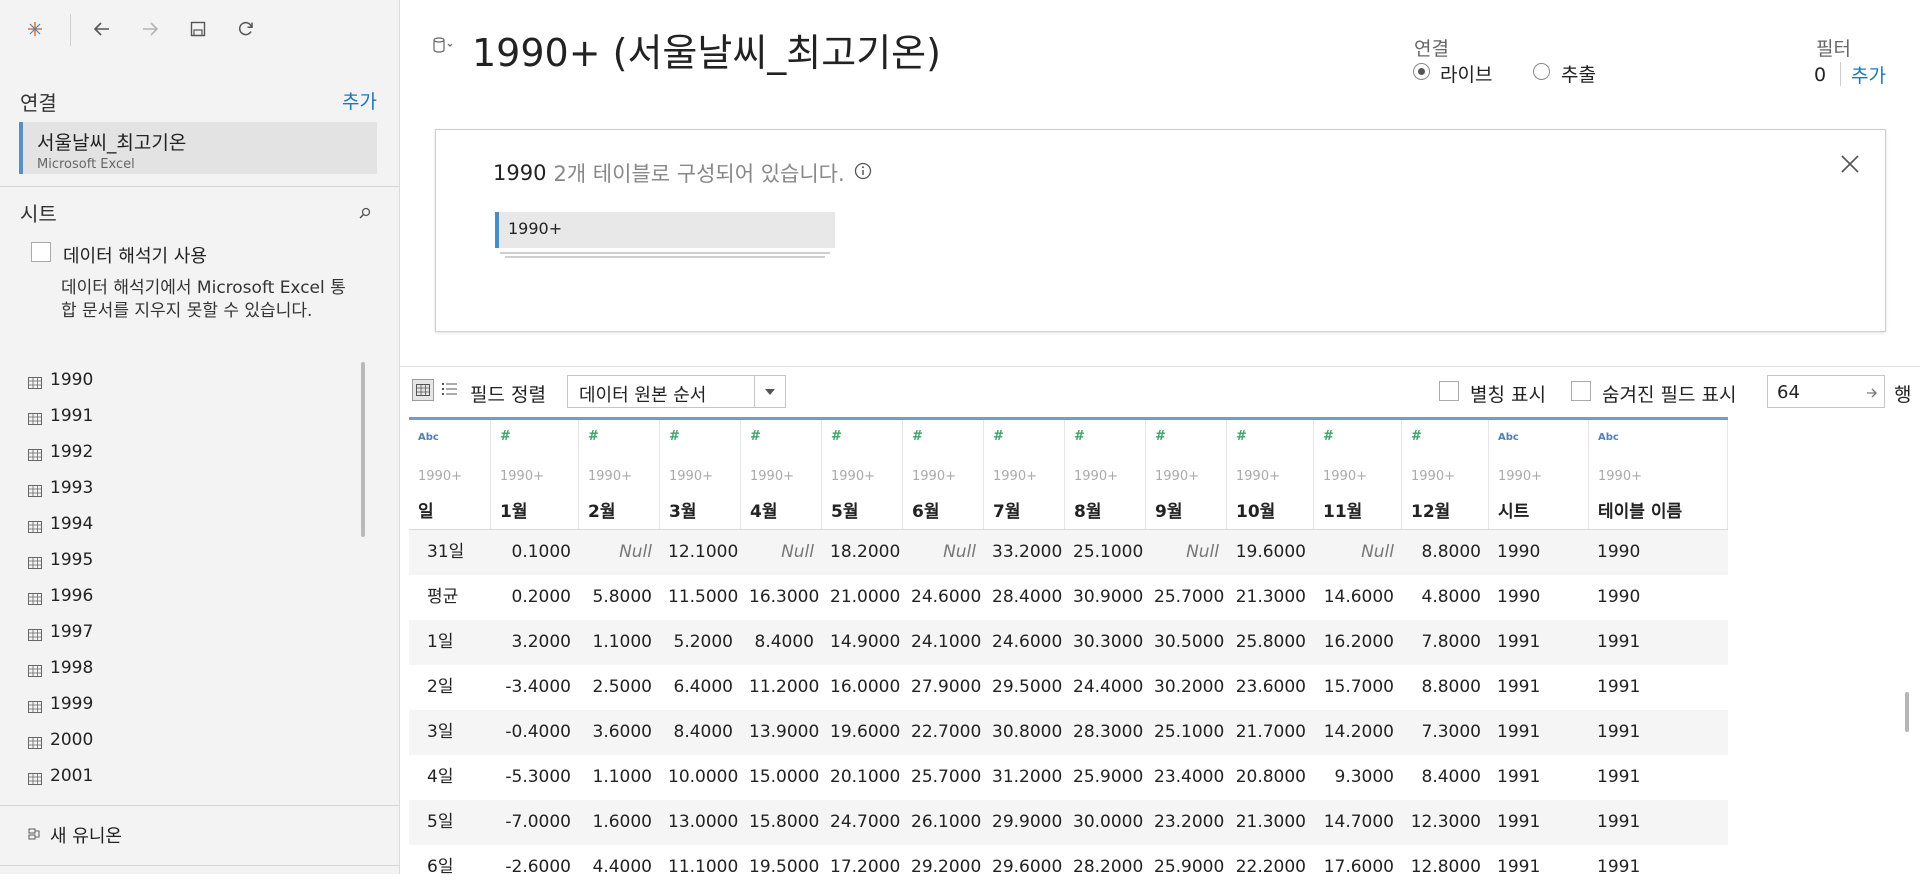 The image size is (1920, 890). Describe the element at coordinates (1024, 597) in the screenshot. I see `table-cell: 28.4000` at that location.